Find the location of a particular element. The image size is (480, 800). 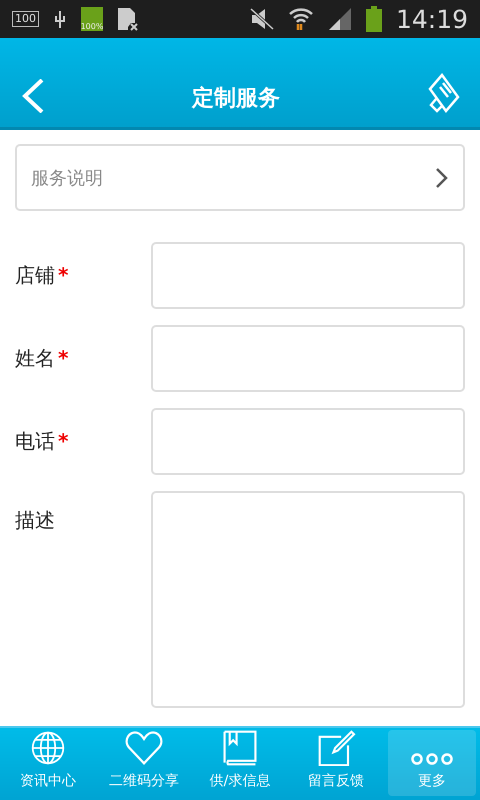

field-label: 姓名 is located at coordinates (35, 358).